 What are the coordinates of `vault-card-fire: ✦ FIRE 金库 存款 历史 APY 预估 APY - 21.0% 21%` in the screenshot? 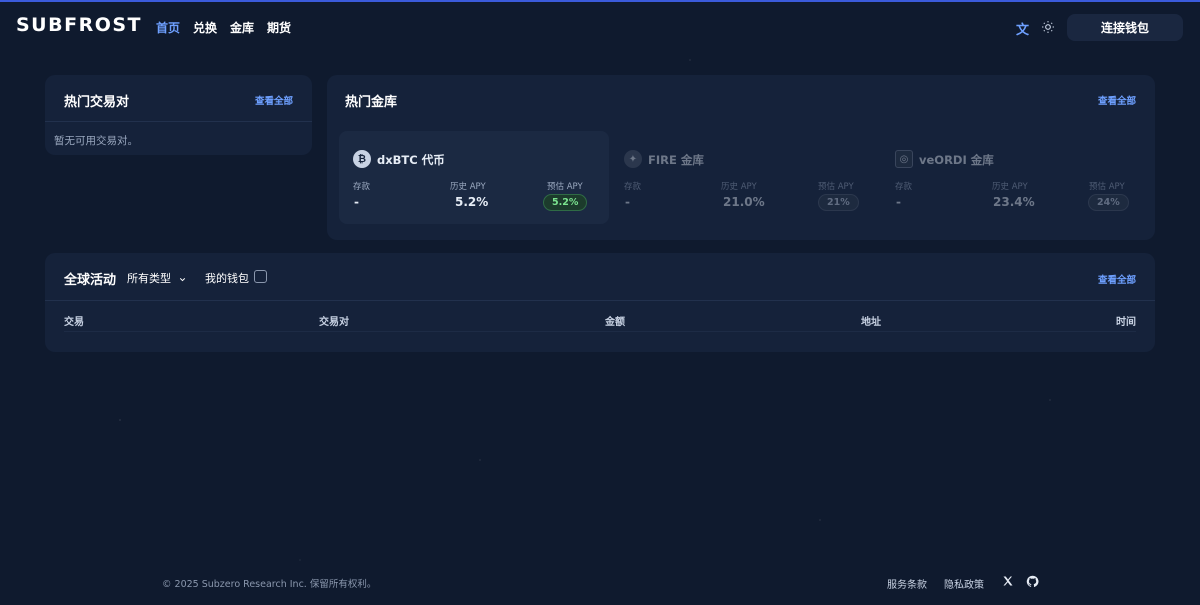 It's located at (745, 177).